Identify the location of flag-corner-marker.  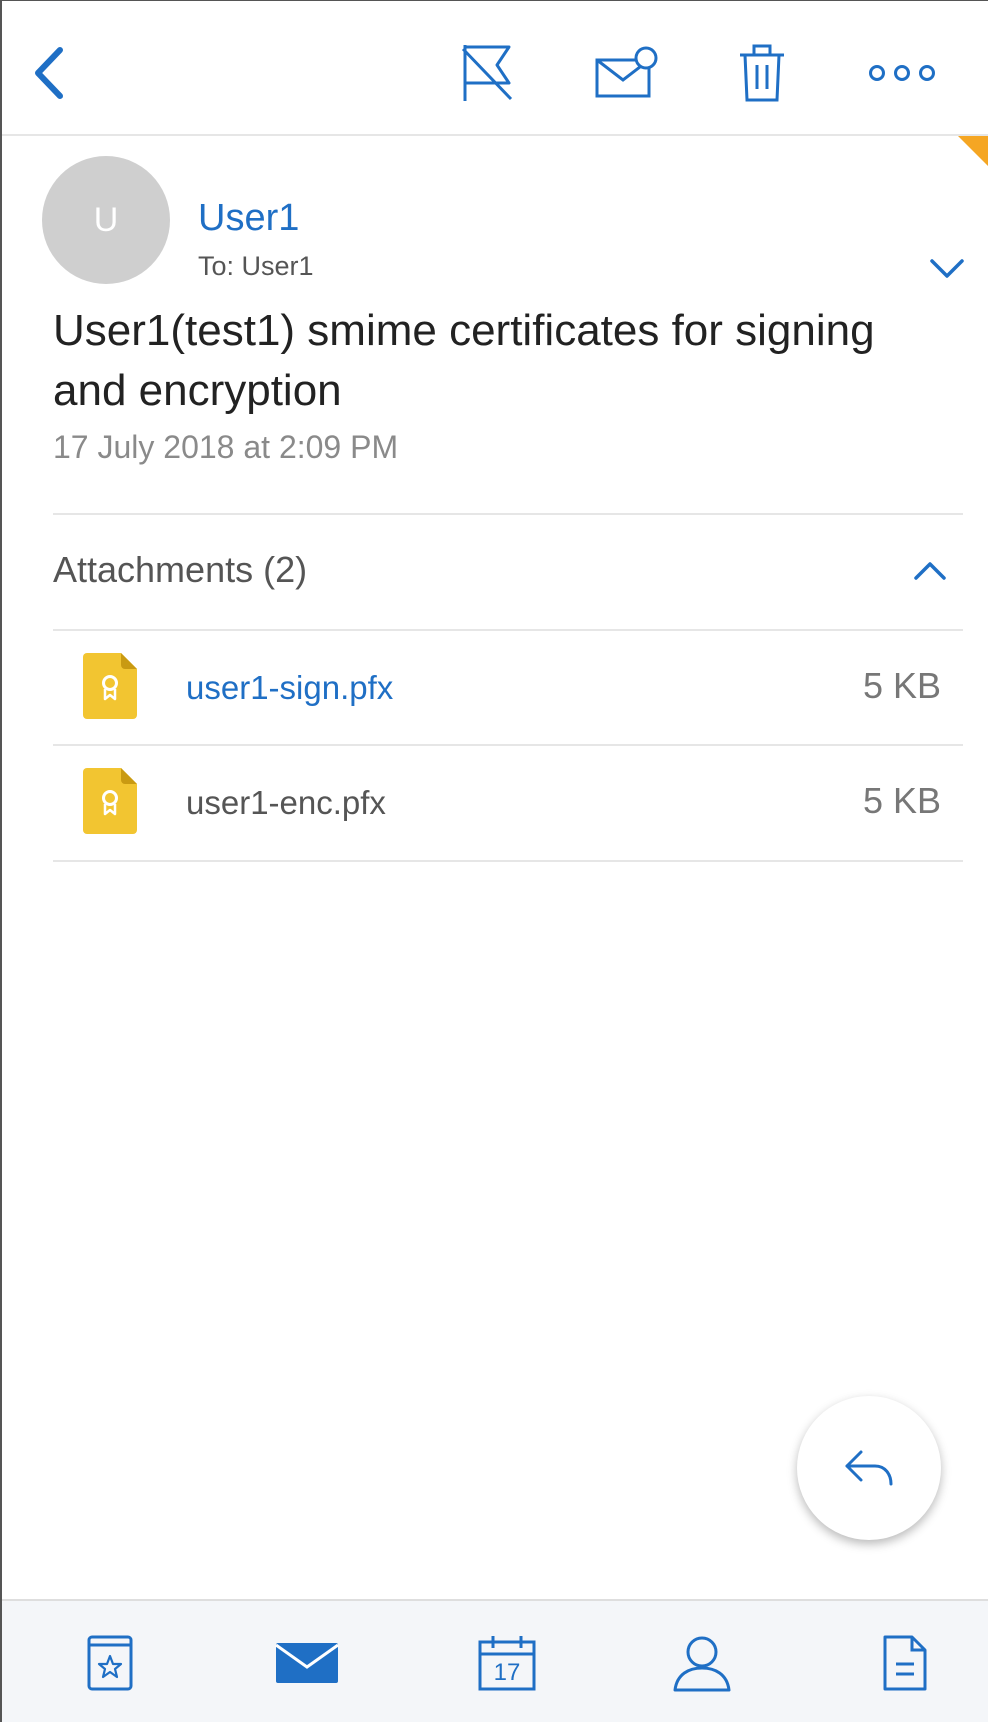
(973, 151).